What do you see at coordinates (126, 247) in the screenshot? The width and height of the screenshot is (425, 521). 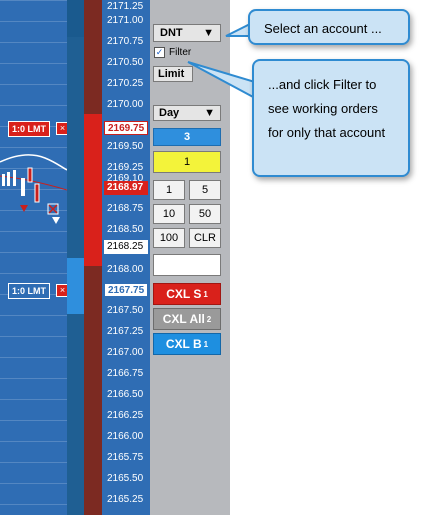 I see `price-level: 2168.25` at bounding box center [126, 247].